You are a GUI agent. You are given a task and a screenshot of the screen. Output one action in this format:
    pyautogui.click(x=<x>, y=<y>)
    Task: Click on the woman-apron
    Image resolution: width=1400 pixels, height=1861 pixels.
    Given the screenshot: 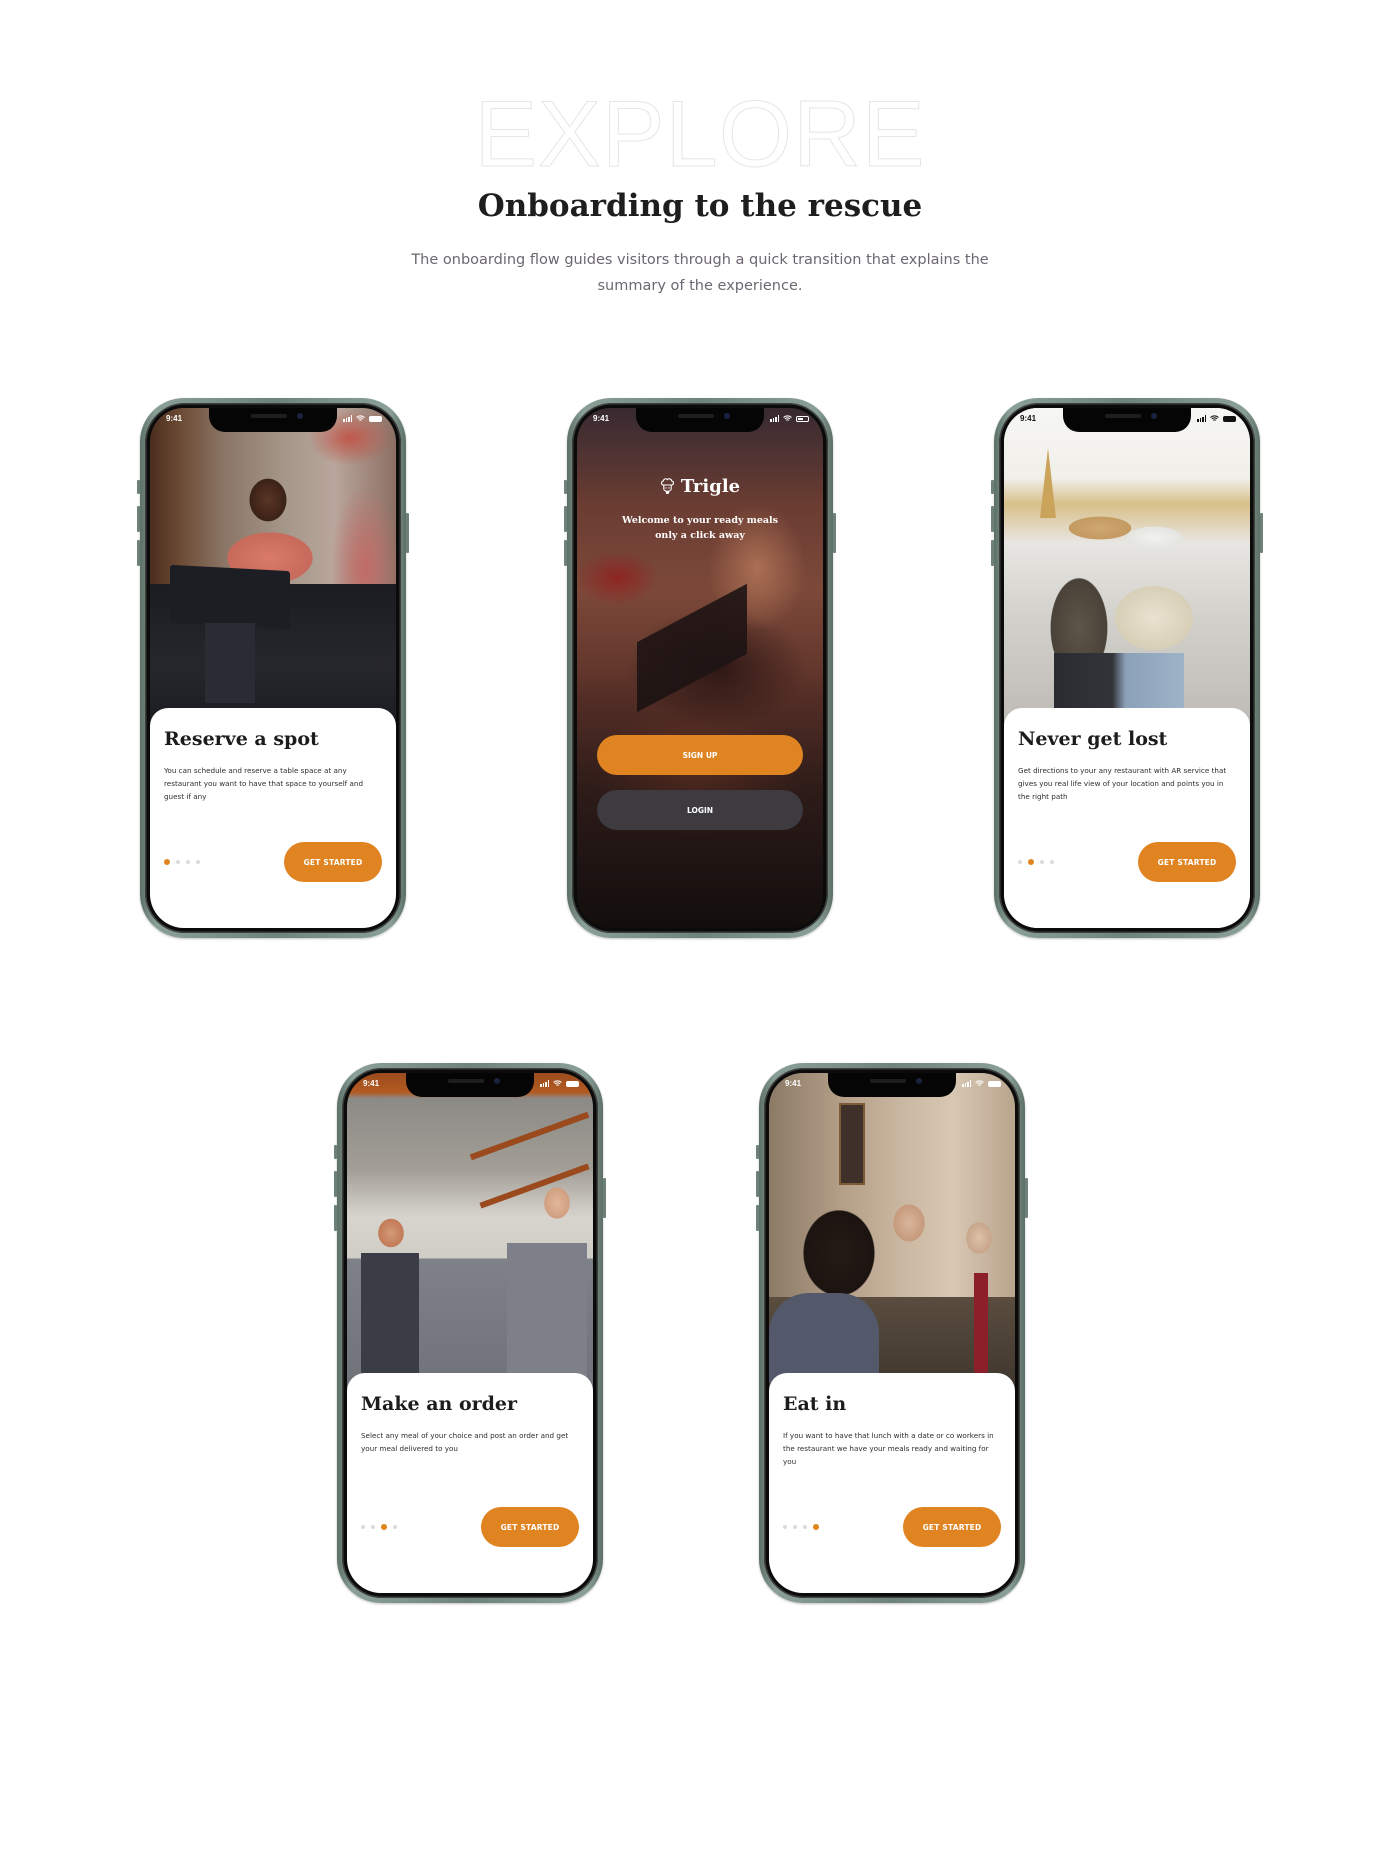 What is the action you would take?
    pyautogui.click(x=547, y=1313)
    